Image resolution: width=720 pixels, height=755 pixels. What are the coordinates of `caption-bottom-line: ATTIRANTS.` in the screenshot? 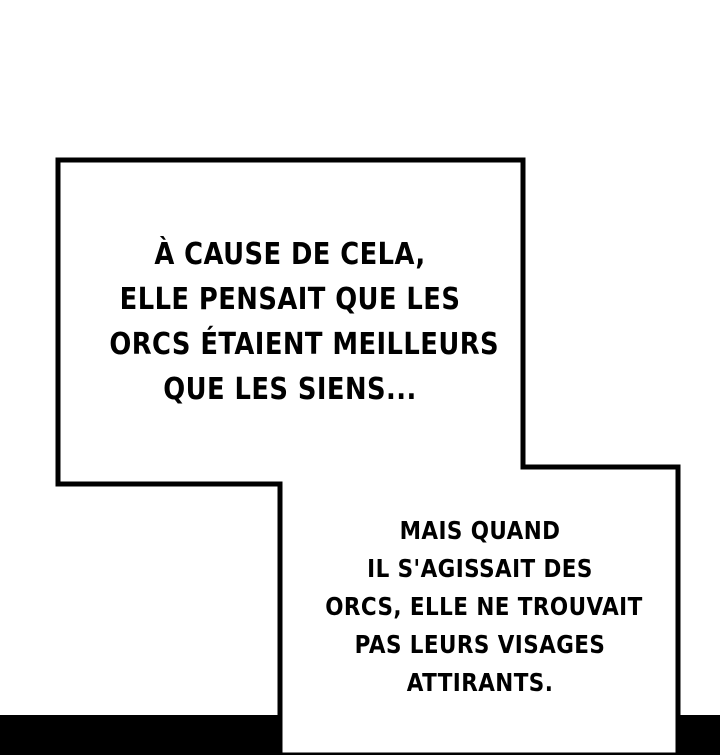 It's located at (480, 682).